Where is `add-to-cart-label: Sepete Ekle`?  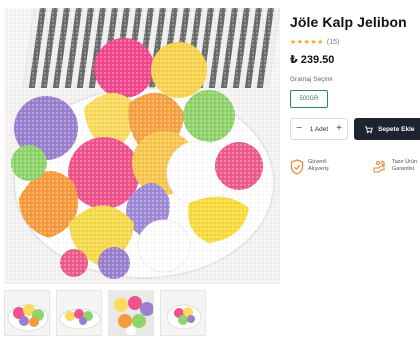
add-to-cart-label: Sepete Ekle is located at coordinates (396, 129).